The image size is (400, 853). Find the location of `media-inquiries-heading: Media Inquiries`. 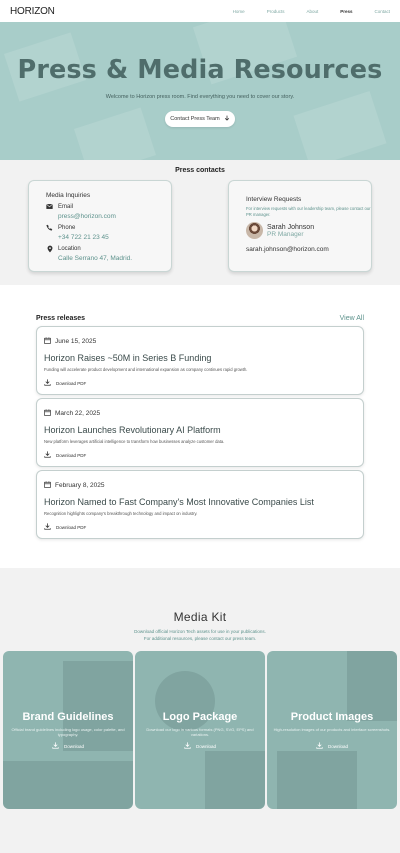

media-inquiries-heading: Media Inquiries is located at coordinates (68, 195).